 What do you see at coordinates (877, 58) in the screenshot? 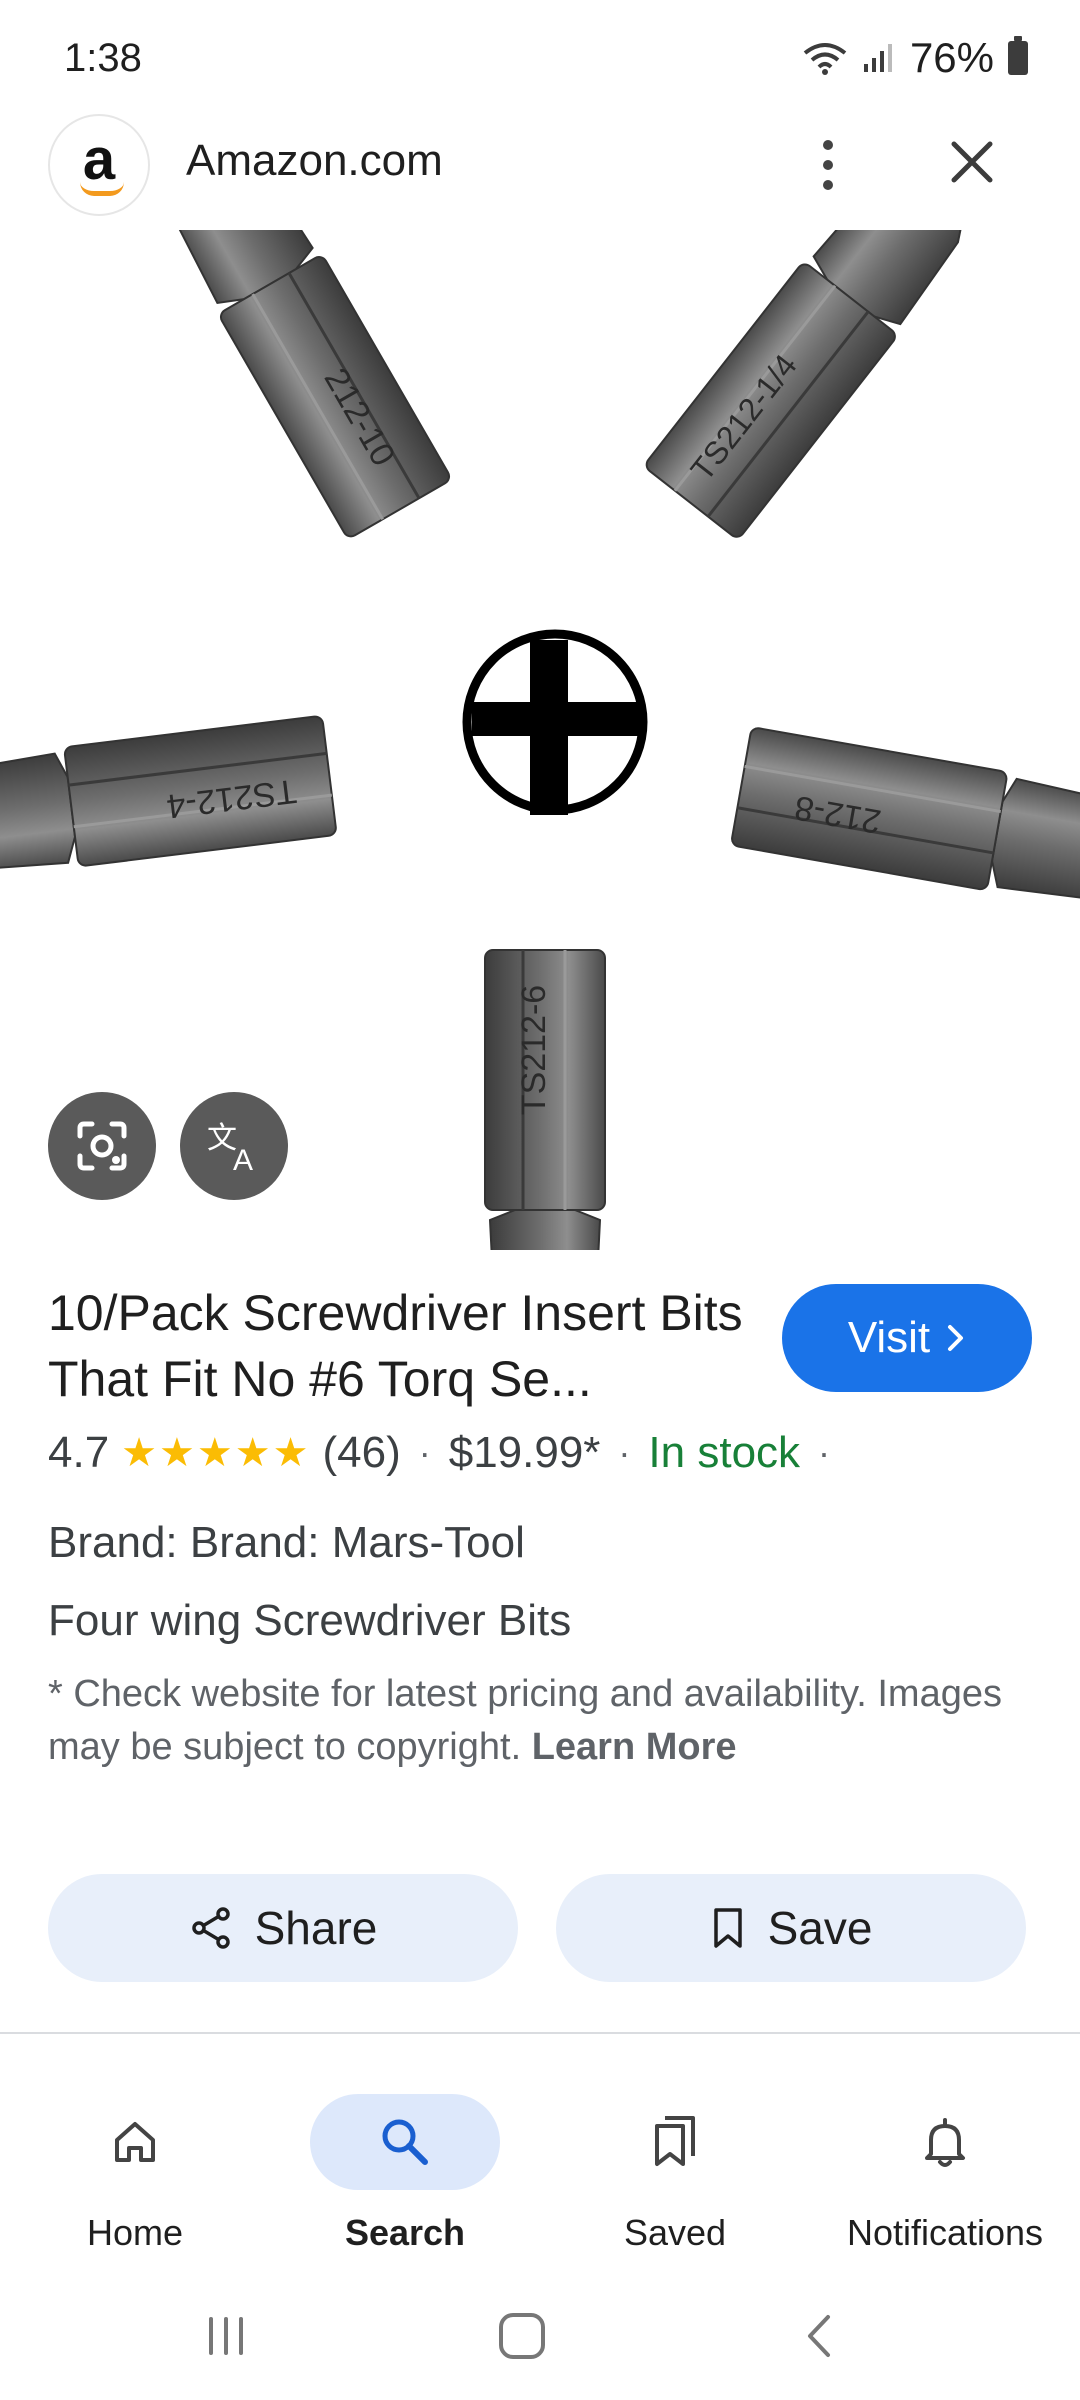
I see `signal-icon` at bounding box center [877, 58].